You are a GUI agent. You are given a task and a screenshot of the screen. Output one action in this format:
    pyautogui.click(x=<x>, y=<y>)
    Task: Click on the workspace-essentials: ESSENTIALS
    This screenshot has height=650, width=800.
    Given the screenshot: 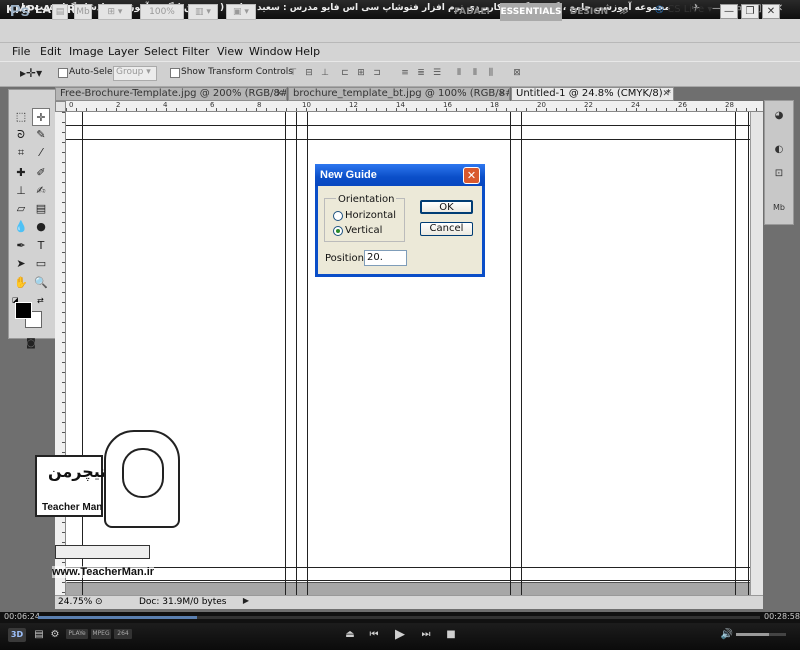 What is the action you would take?
    pyautogui.click(x=531, y=12)
    